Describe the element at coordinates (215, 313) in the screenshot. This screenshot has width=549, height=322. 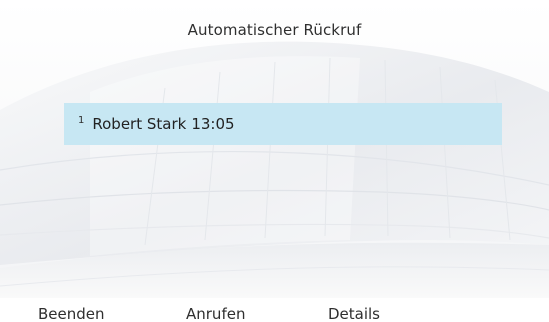
I see `call-softkey: Anrufen` at that location.